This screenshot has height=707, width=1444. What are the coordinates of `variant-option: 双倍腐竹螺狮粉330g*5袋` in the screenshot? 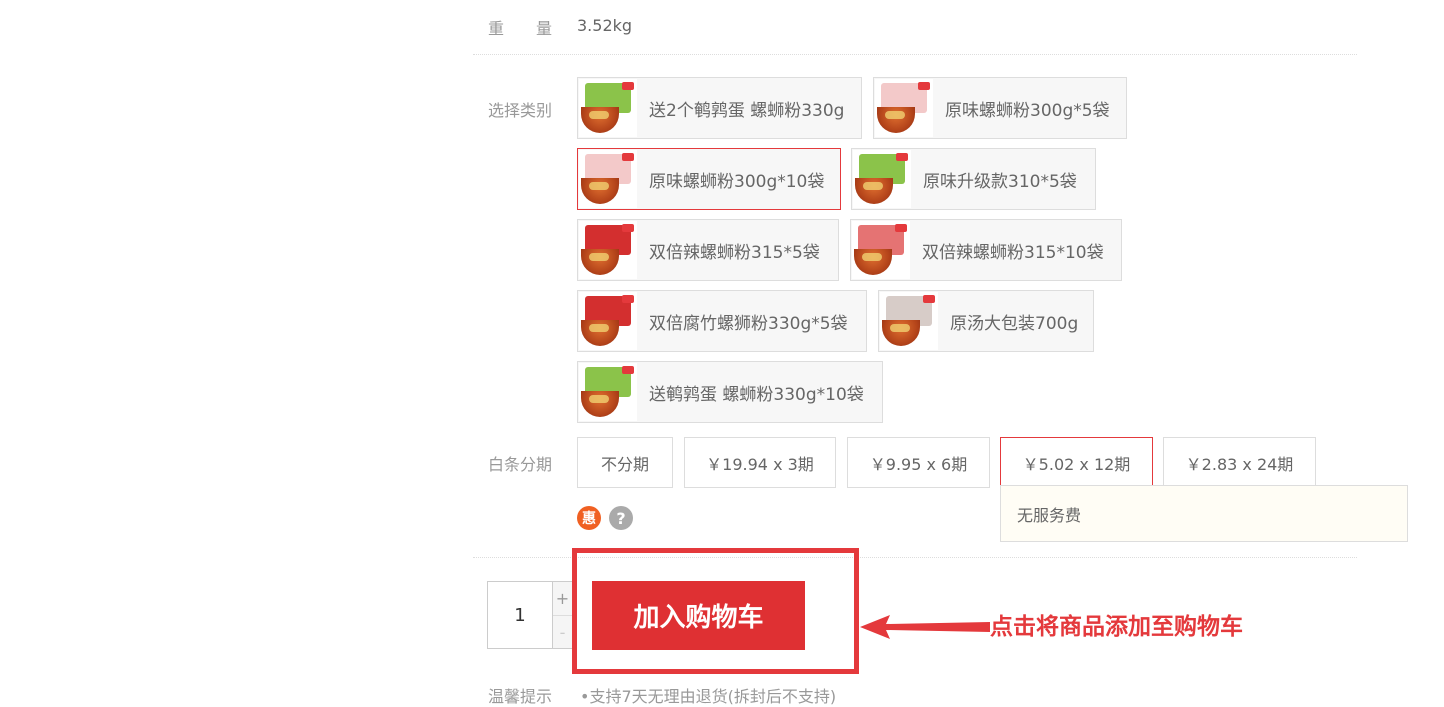 It's located at (722, 321).